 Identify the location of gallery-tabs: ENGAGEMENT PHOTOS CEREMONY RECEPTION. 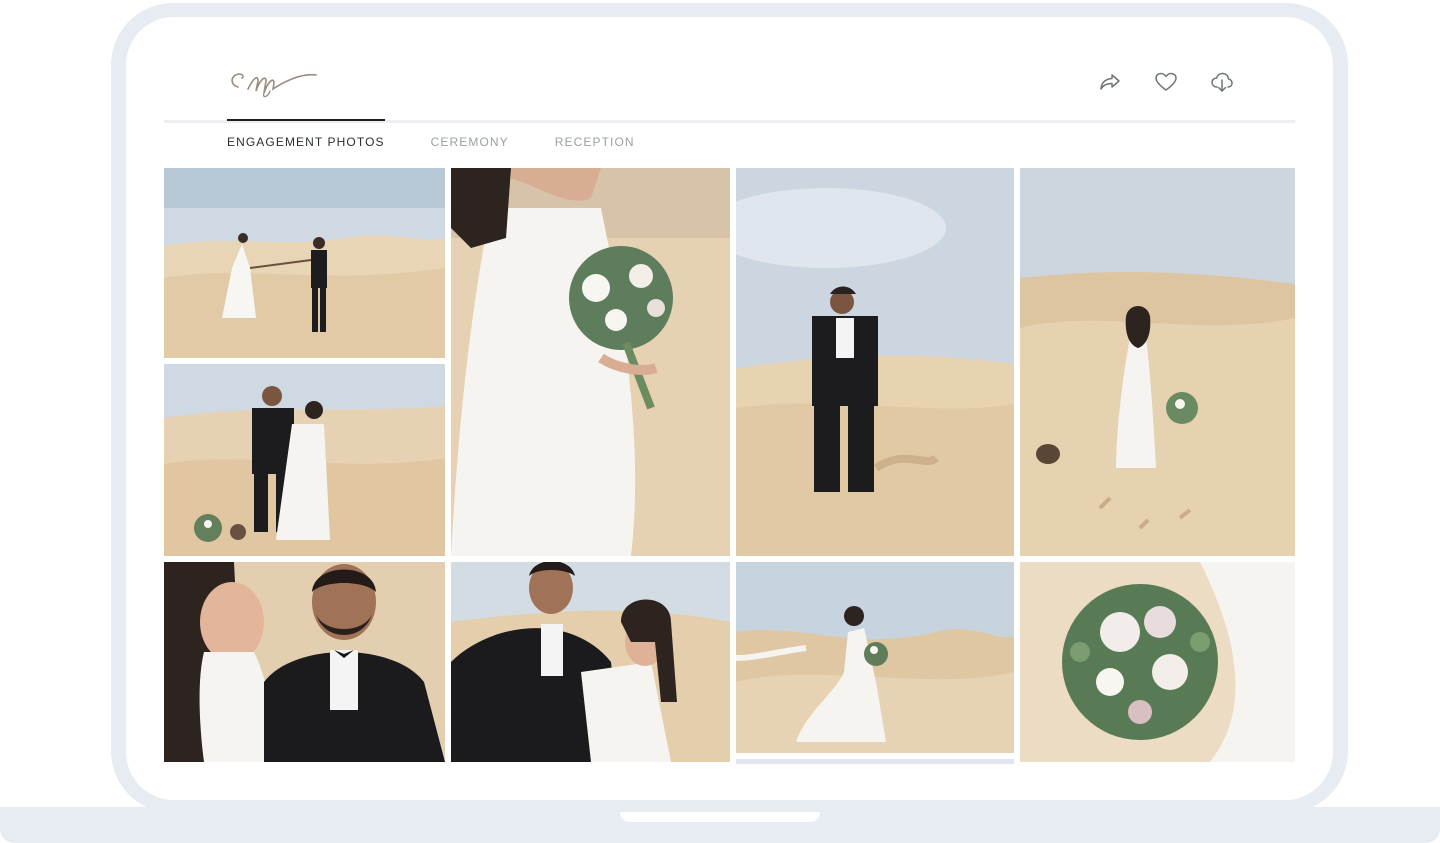
(454, 134).